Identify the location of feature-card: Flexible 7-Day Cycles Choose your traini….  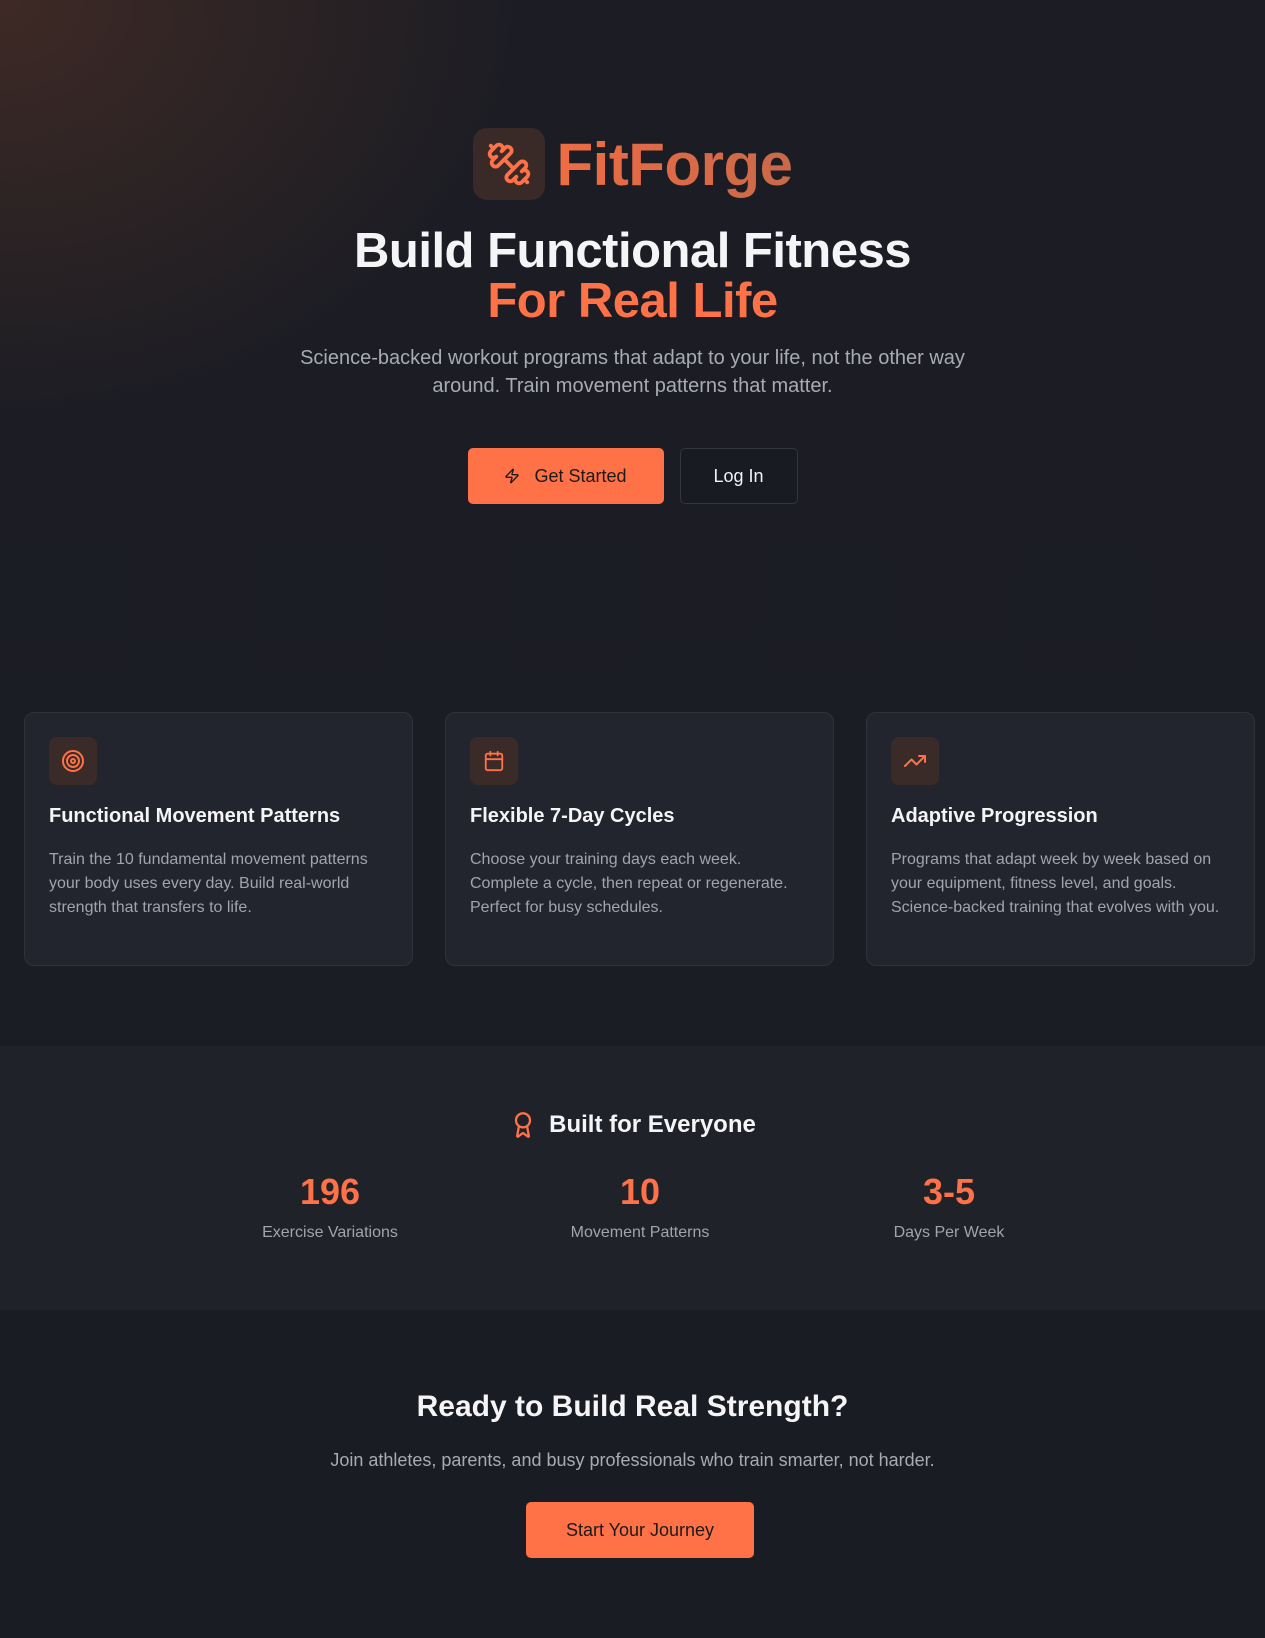
(639, 839).